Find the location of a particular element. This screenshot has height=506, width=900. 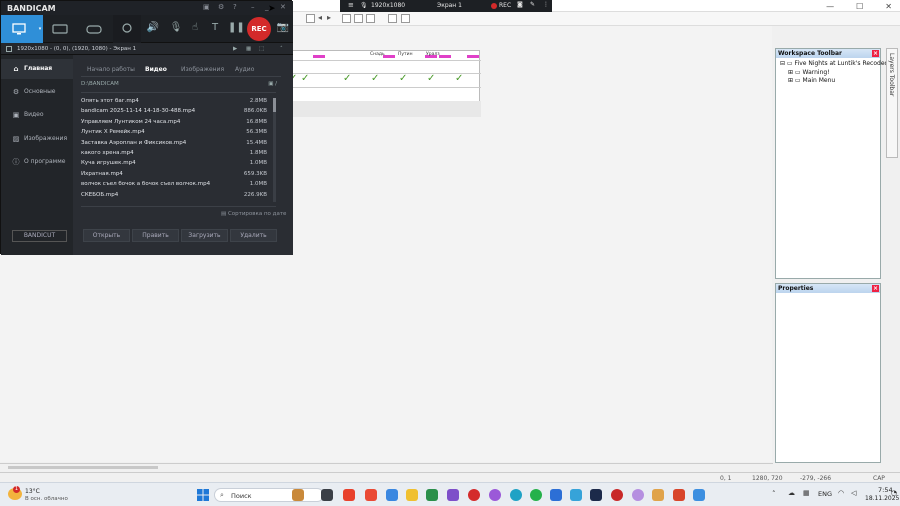

maximize-icon: ☐ is located at coordinates (859, 6).